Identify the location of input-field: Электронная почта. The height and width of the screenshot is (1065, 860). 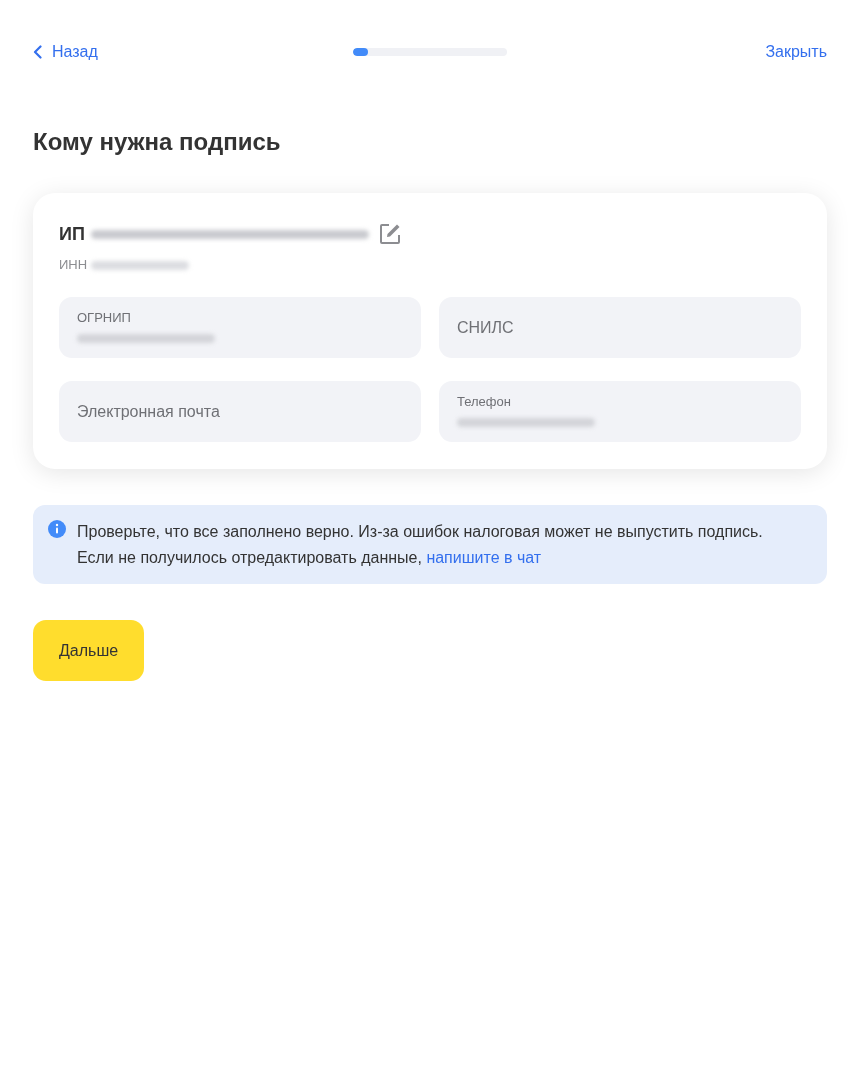
(240, 411).